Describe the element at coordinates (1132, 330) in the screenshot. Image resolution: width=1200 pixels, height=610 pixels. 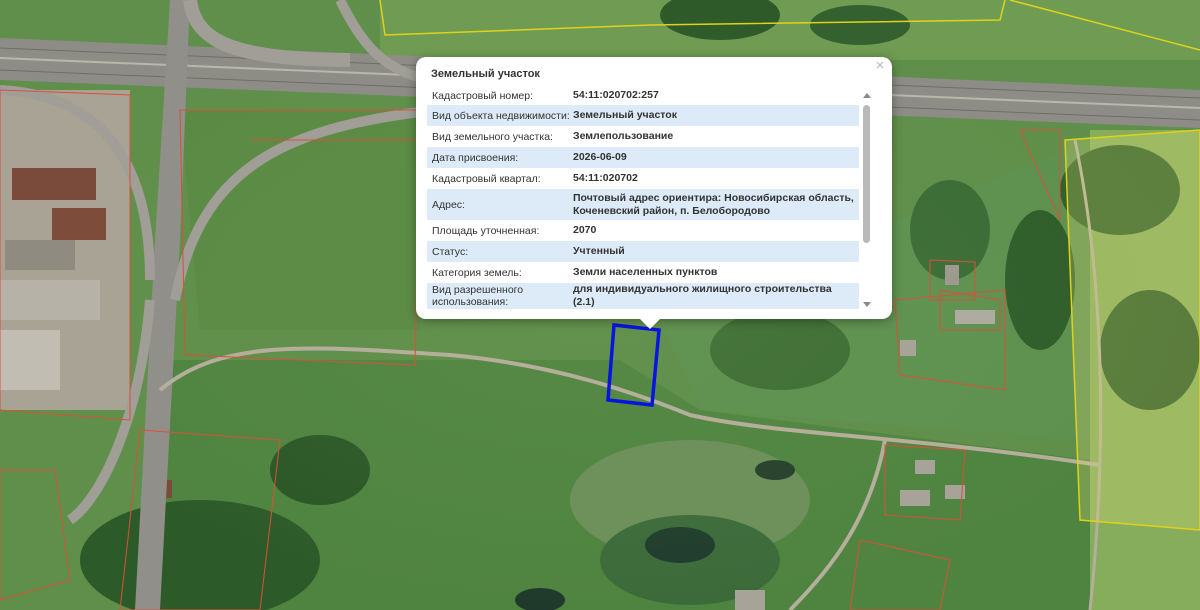
I see `zone-boundary` at that location.